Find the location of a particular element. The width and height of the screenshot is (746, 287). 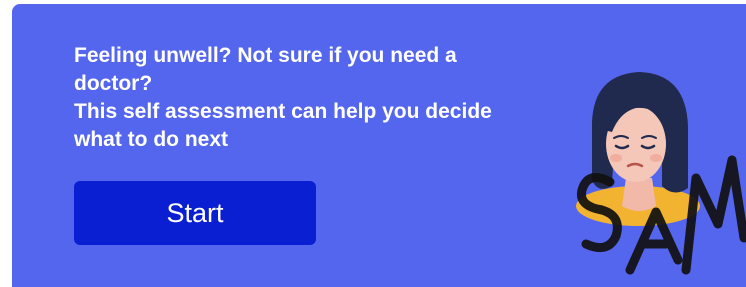

start-button: Start is located at coordinates (195, 213).